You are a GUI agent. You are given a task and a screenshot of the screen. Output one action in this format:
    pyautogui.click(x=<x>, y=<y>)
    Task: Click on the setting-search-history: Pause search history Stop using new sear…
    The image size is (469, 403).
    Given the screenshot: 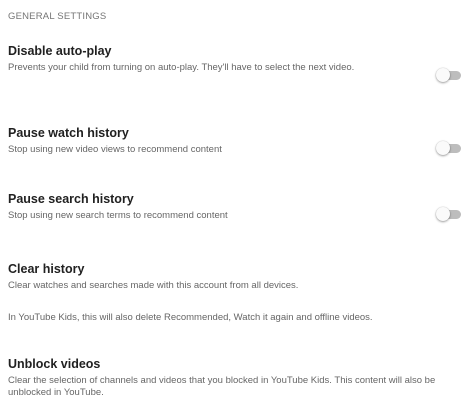 What is the action you would take?
    pyautogui.click(x=218, y=207)
    